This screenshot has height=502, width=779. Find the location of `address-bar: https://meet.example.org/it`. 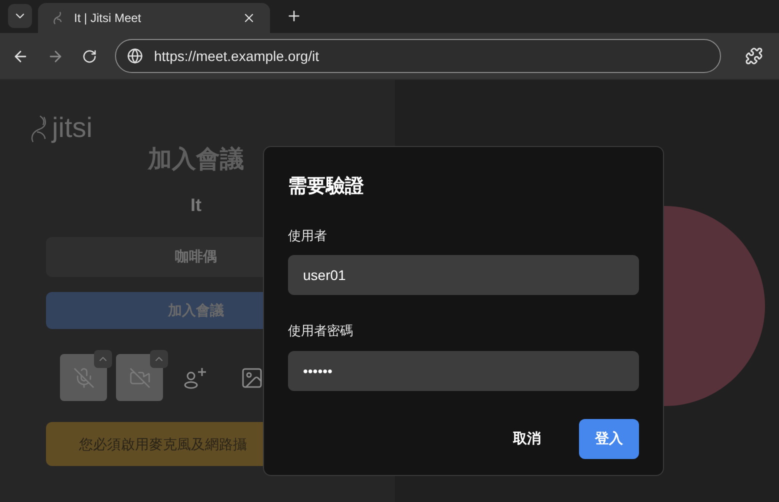

address-bar: https://meet.example.org/it is located at coordinates (418, 56).